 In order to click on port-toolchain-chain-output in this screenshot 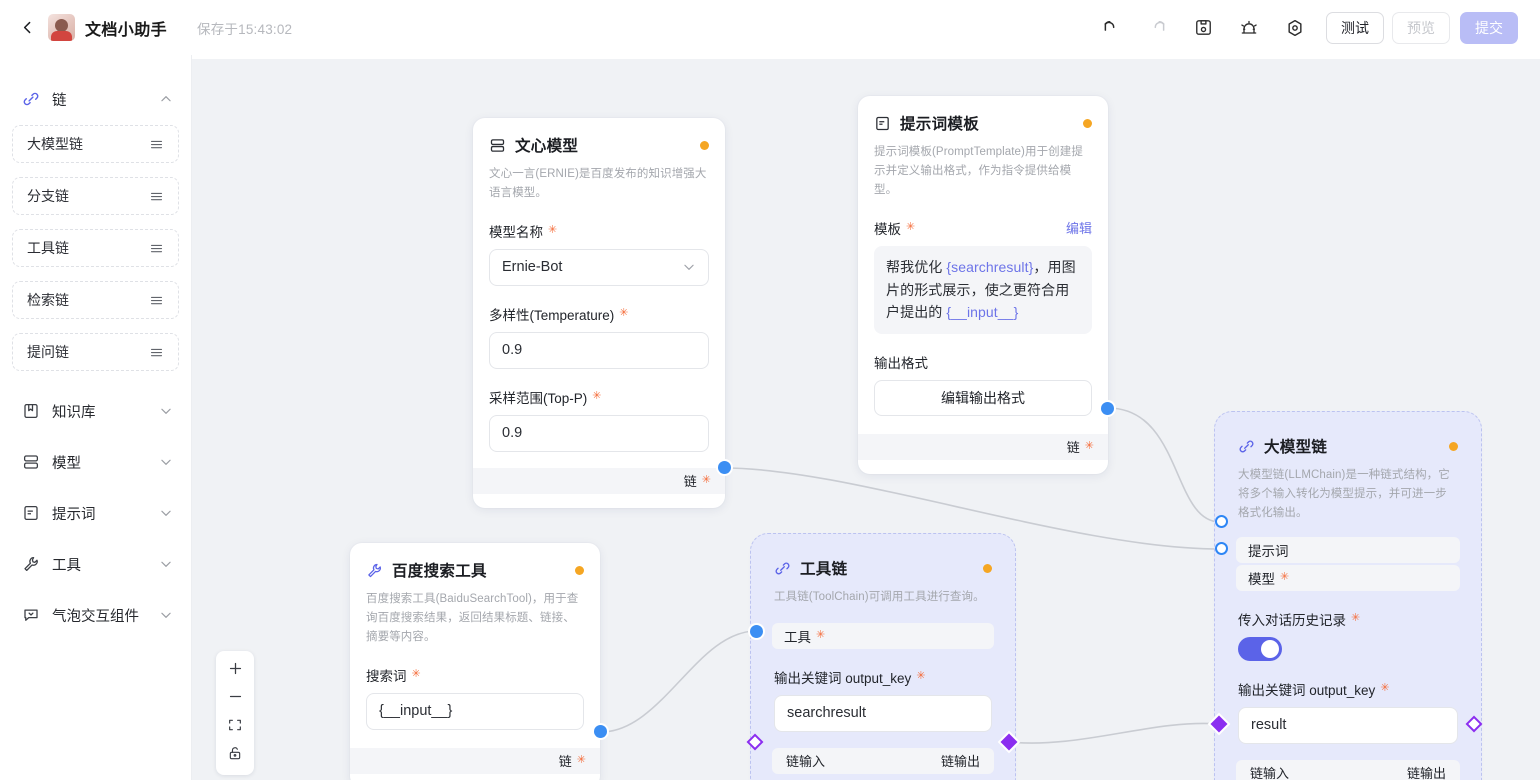, I will do `click(1009, 742)`.